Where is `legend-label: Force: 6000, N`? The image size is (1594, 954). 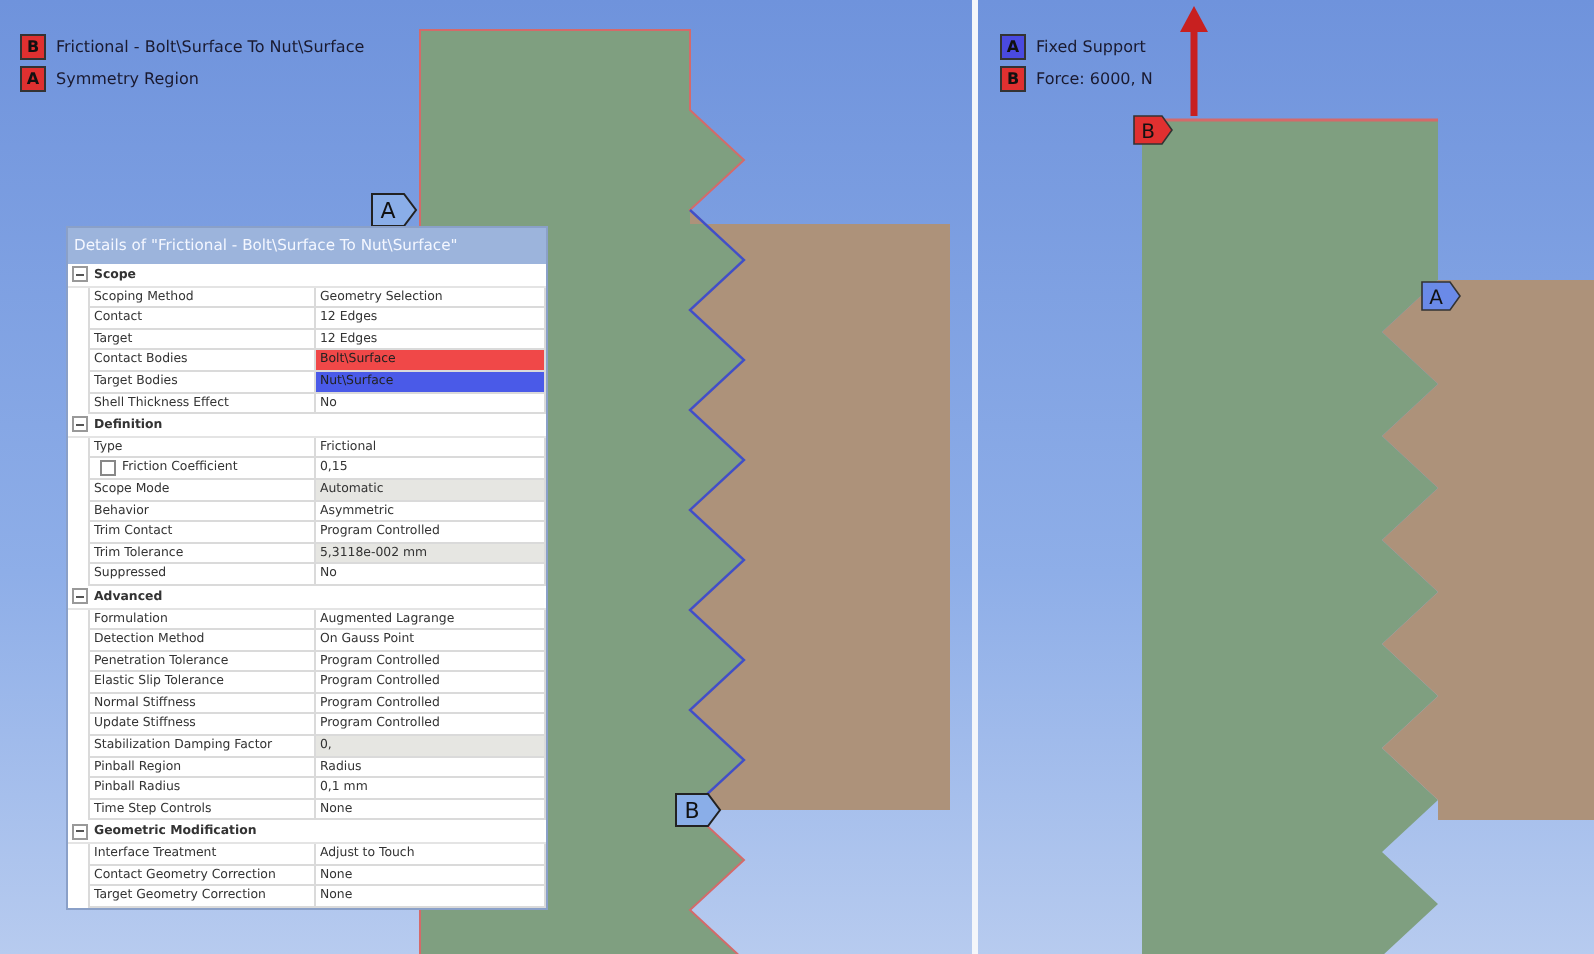
legend-label: Force: 6000, N is located at coordinates (1094, 79).